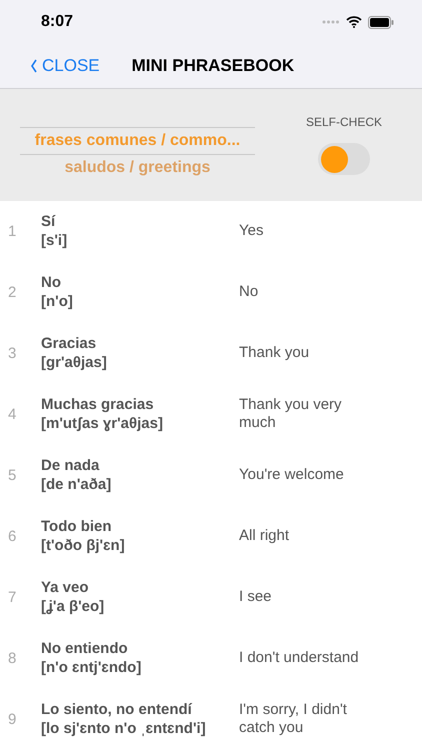  I want to click on battery-icon, so click(381, 22).